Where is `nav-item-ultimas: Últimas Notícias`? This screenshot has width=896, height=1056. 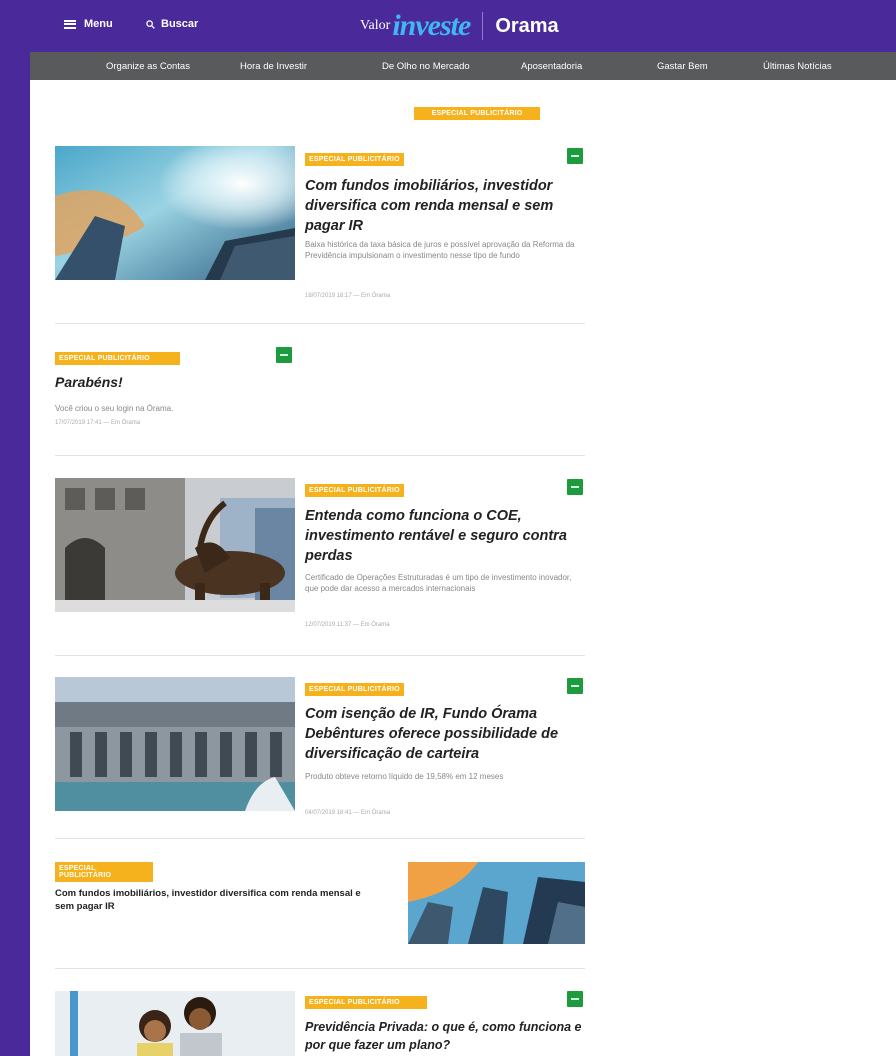
nav-item-ultimas: Últimas Notícias is located at coordinates (797, 66).